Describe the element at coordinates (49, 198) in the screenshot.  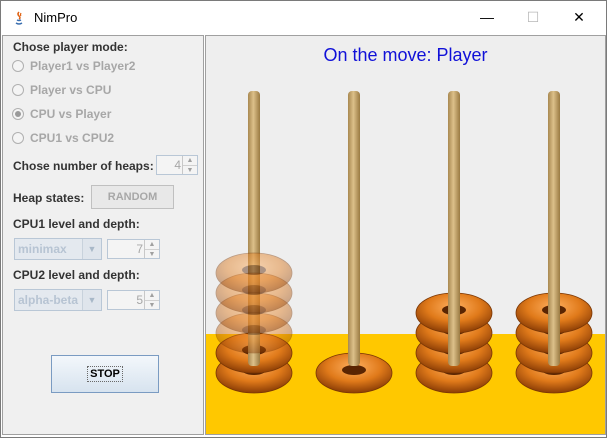
I see `heap-states-label: Heap states:` at that location.